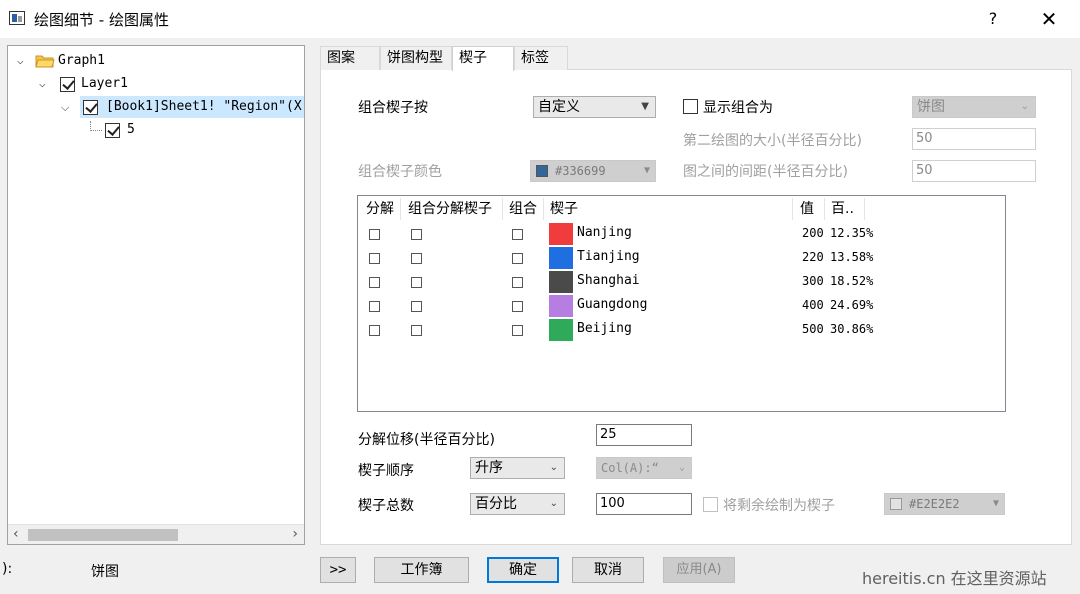 This screenshot has height=594, width=1080. I want to click on explode-offset-input: 25, so click(644, 435).